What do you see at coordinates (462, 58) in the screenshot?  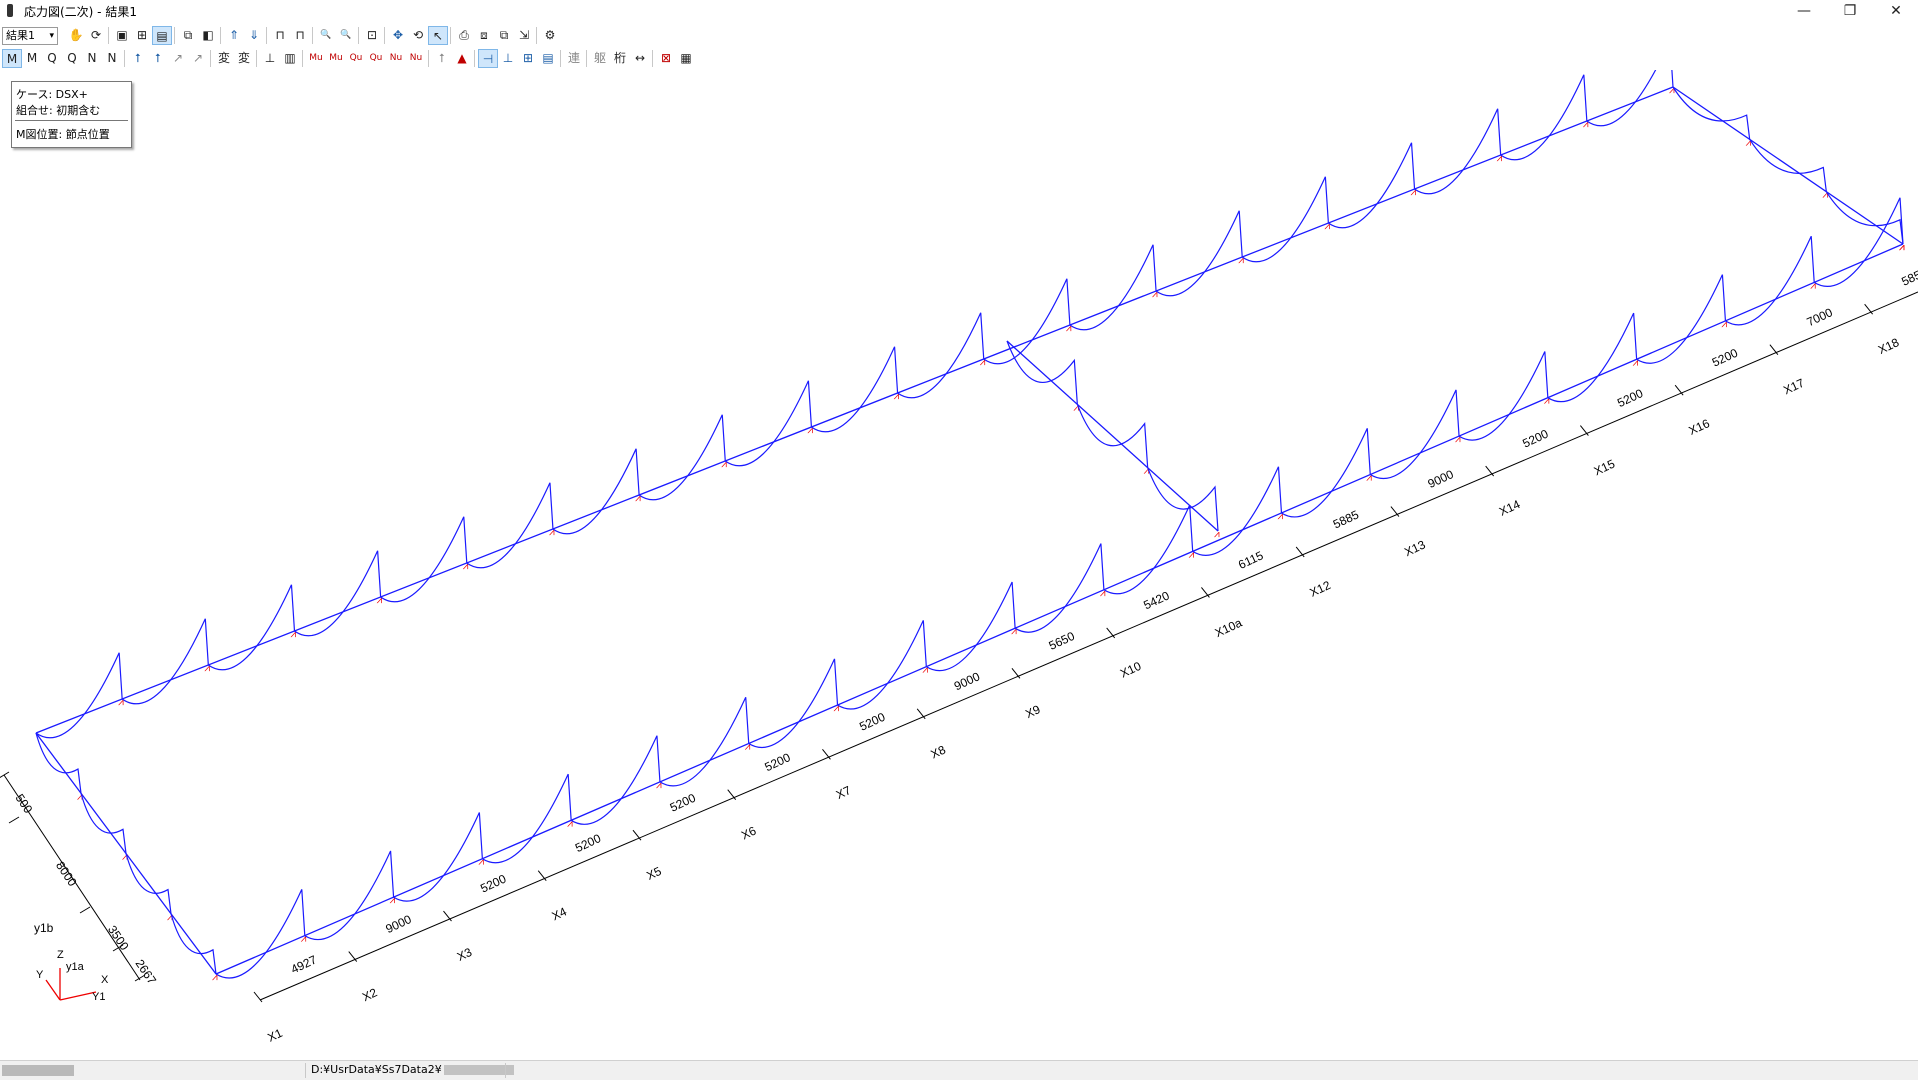 I see `frame-red-icon: ▲` at bounding box center [462, 58].